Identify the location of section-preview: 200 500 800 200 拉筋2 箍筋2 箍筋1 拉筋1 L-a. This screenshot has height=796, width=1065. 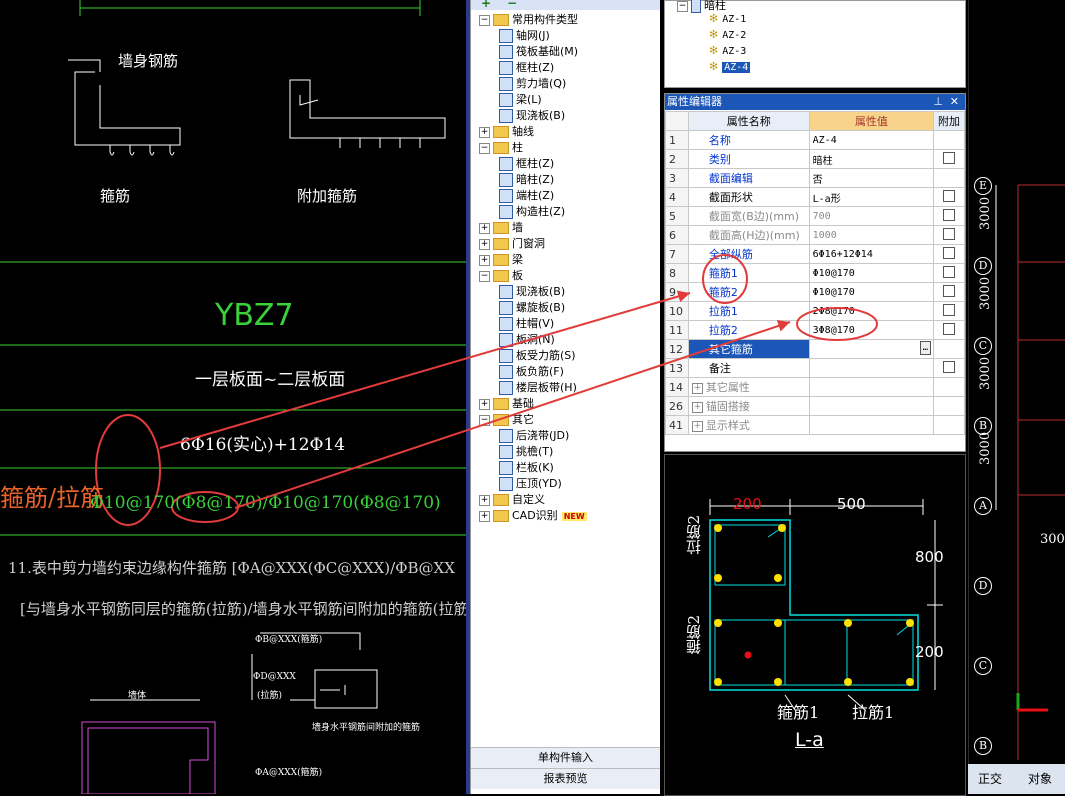
(815, 625).